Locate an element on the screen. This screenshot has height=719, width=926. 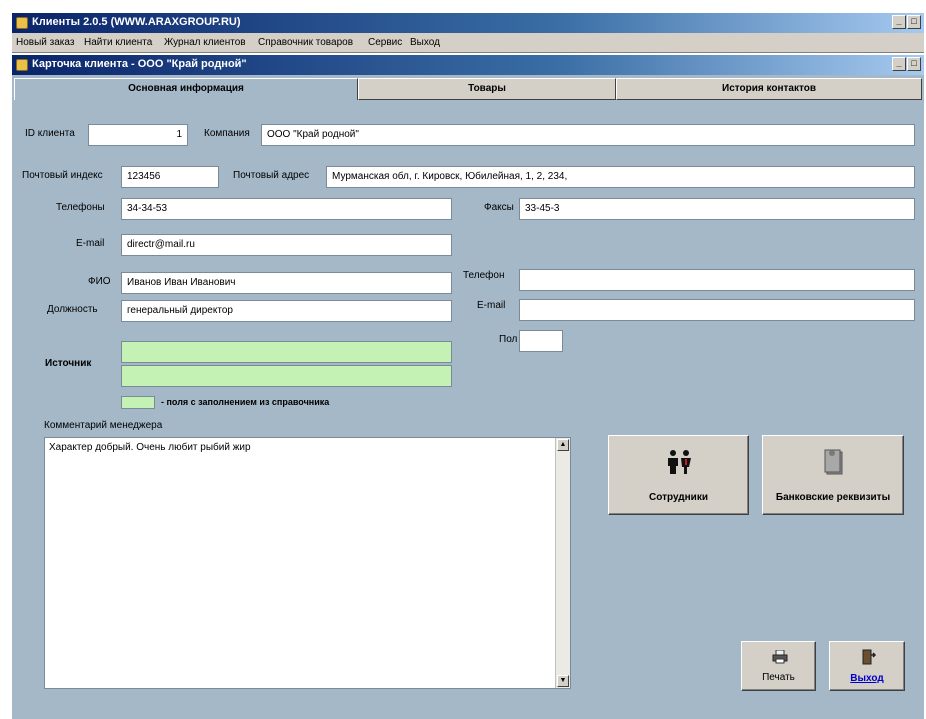
postal-index-label: Почтовый индекс is located at coordinates (62, 175).